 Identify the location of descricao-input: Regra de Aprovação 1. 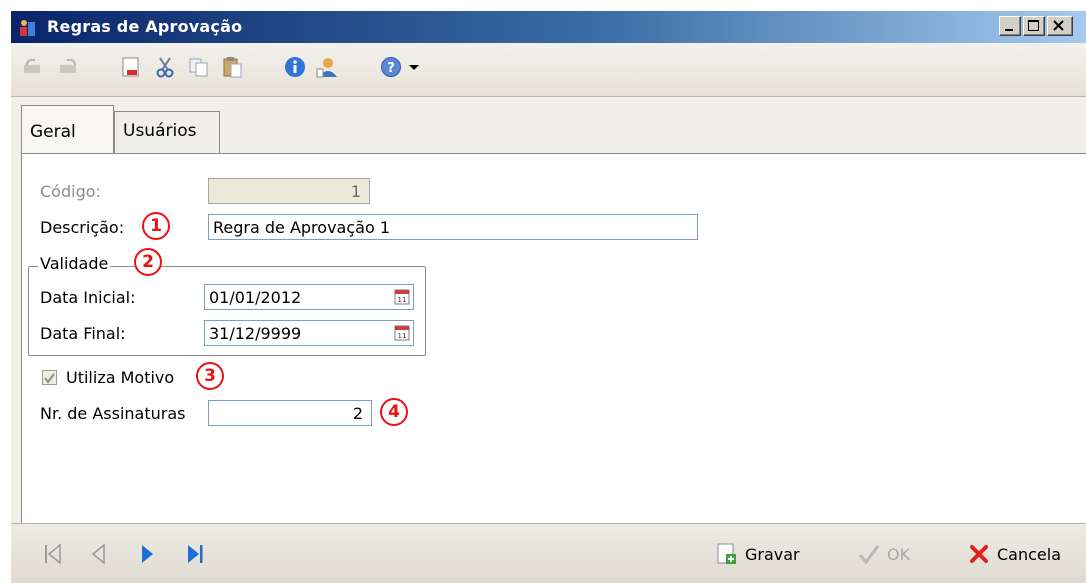
(453, 227).